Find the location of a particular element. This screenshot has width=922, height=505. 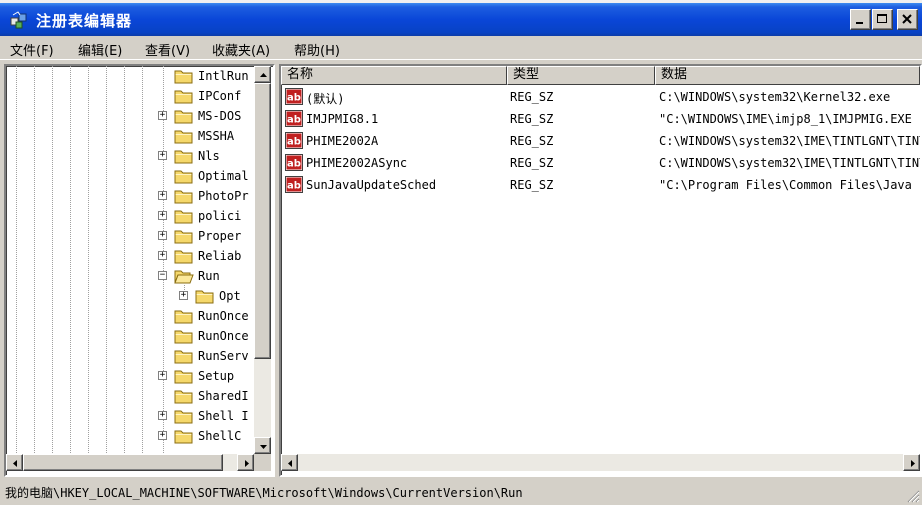

tree-item-label: MSSHA is located at coordinates (216, 136).